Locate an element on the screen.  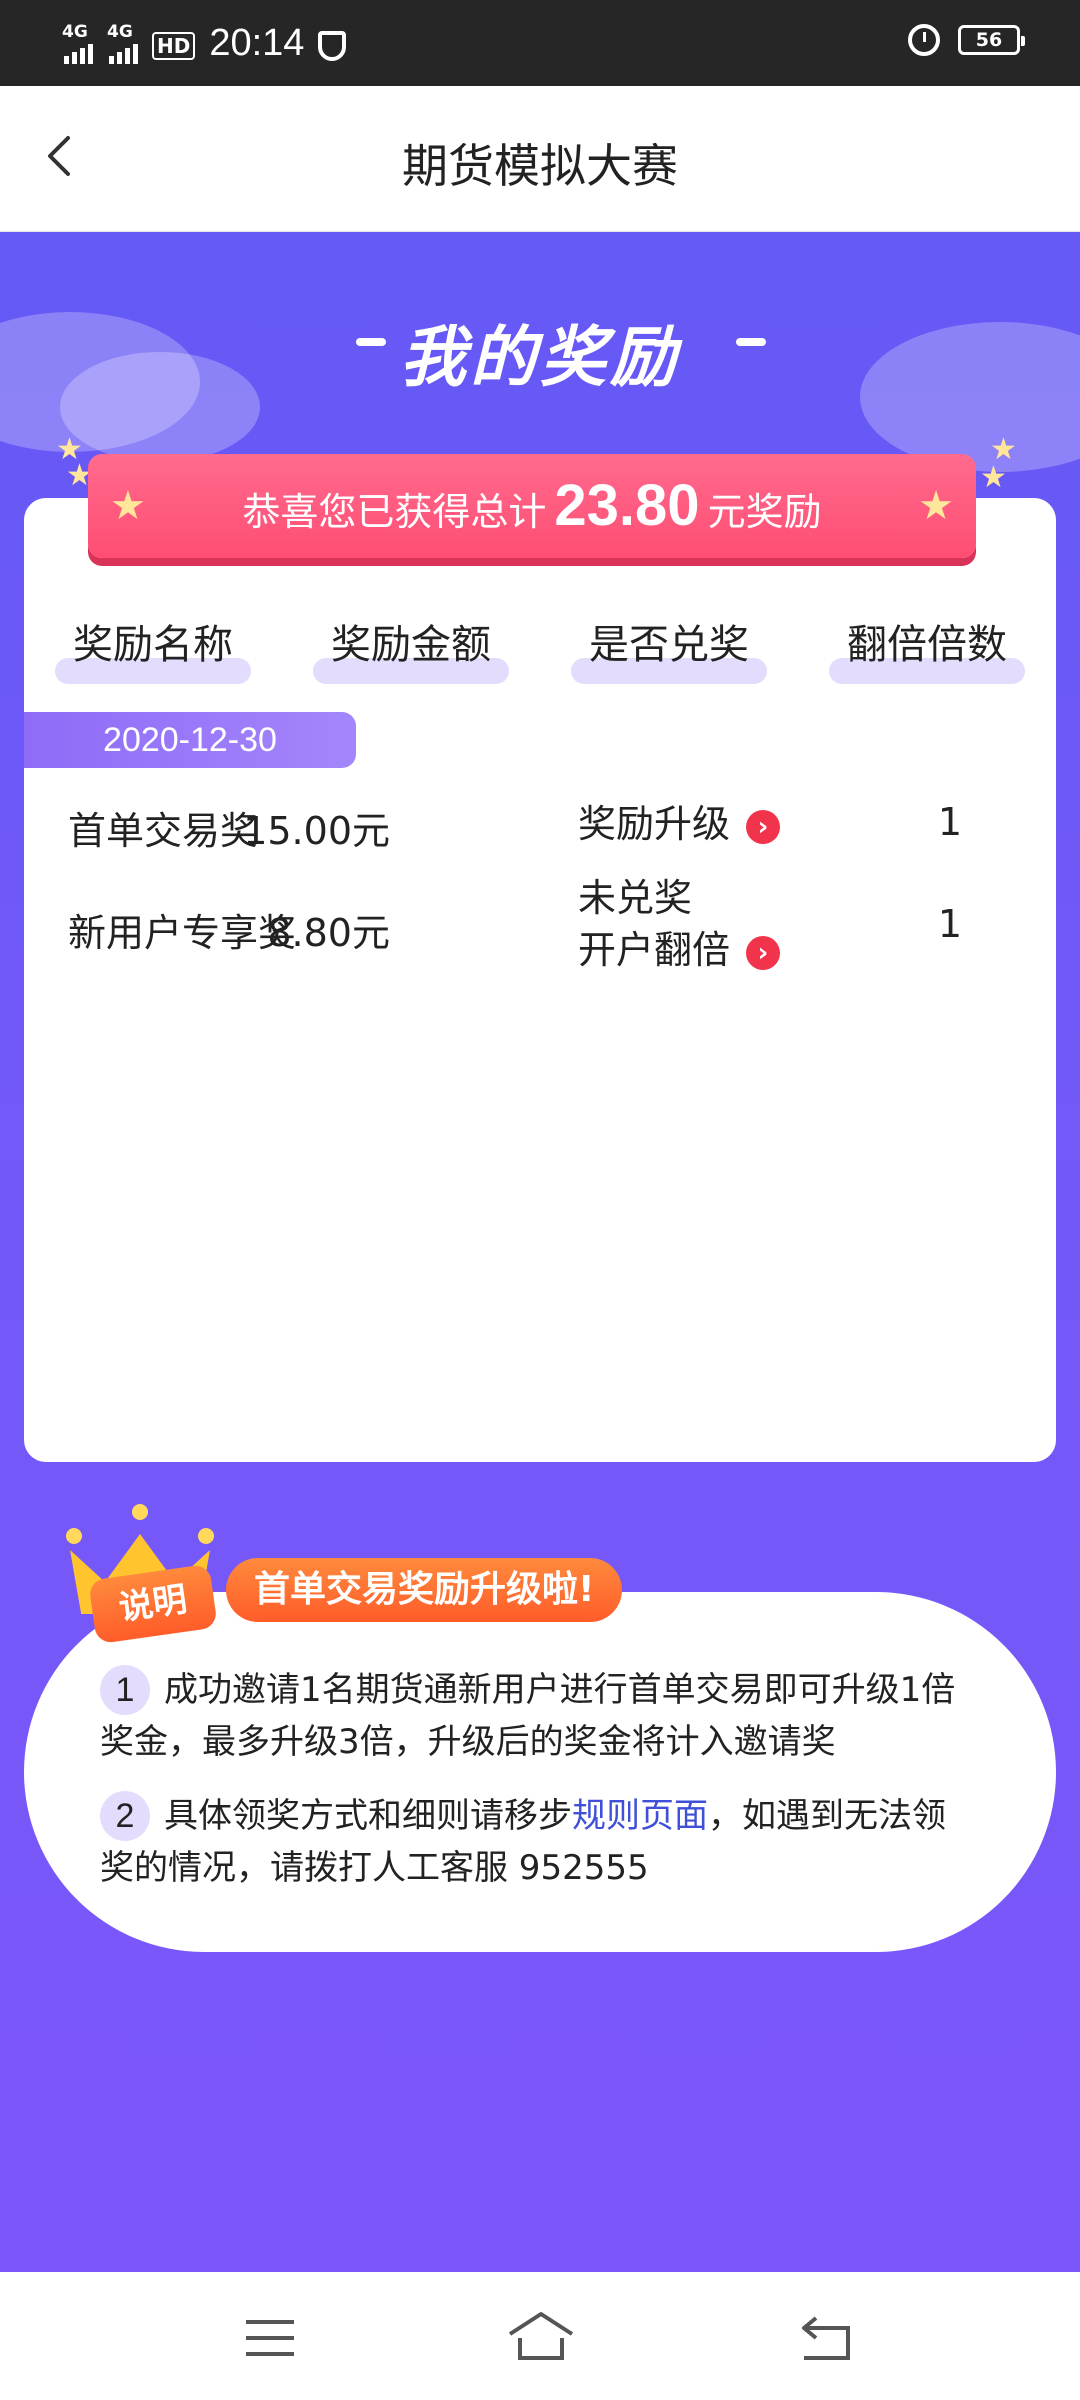
reward-total-banner: ★ 恭喜您已获得总计 23.80 元奖励 ★ is located at coordinates (532, 506).